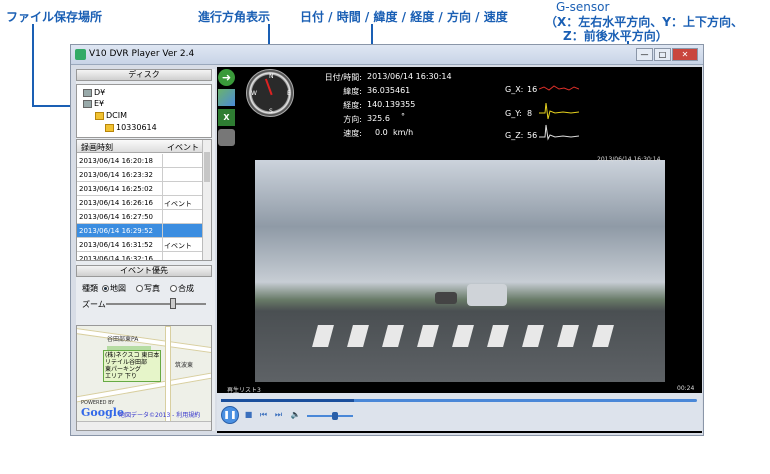 The height and width of the screenshot is (474, 770). What do you see at coordinates (226, 137) in the screenshot?
I see `camera-icon` at bounding box center [226, 137].